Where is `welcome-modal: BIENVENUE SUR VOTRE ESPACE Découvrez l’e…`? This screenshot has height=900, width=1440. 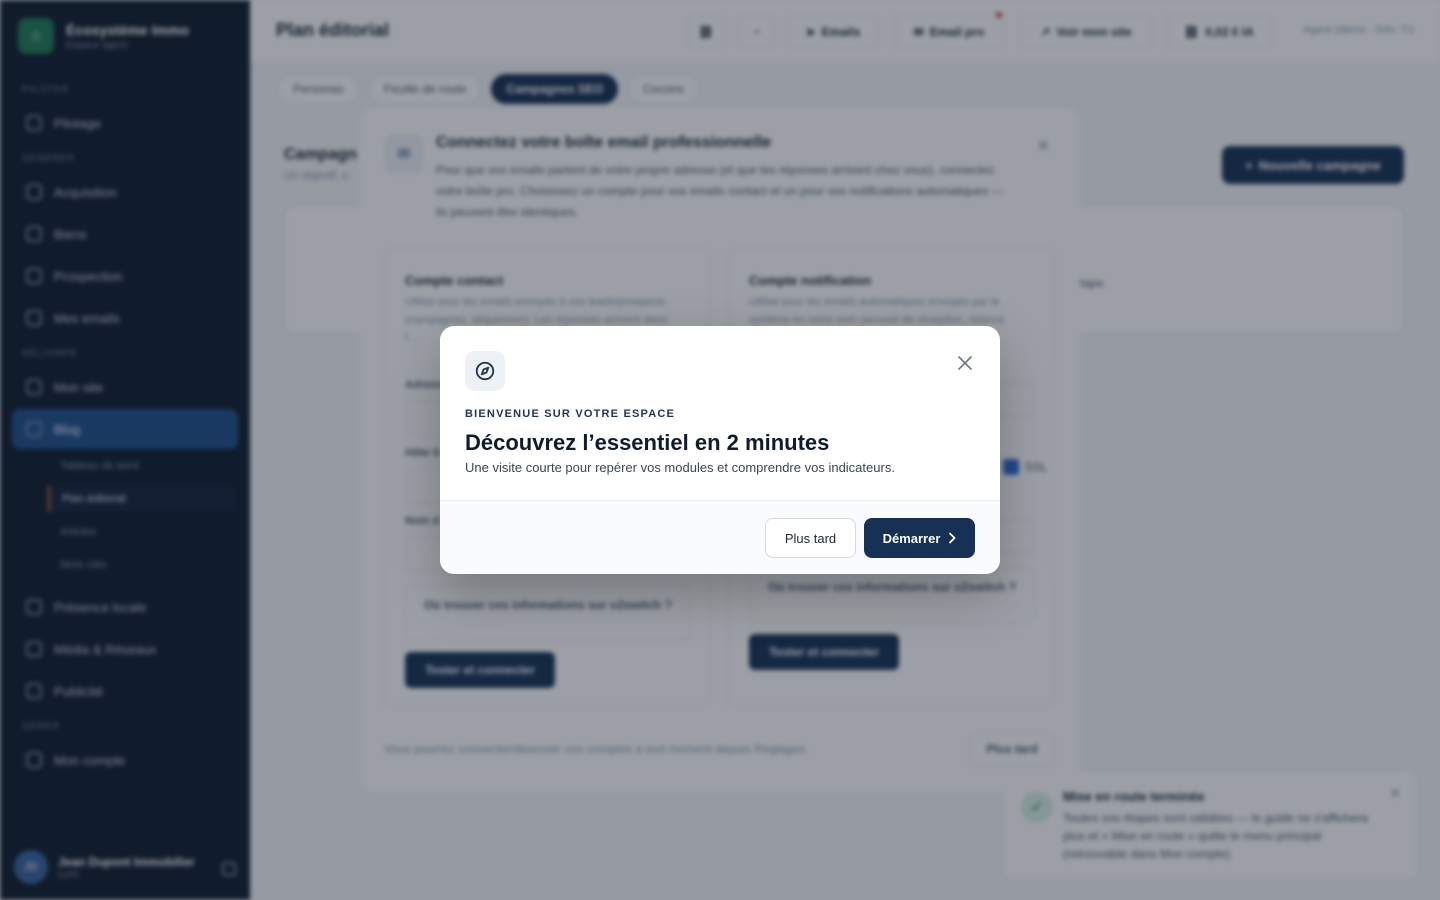
welcome-modal: BIENVENUE SUR VOTRE ESPACE Découvrez l’e… is located at coordinates (720, 450).